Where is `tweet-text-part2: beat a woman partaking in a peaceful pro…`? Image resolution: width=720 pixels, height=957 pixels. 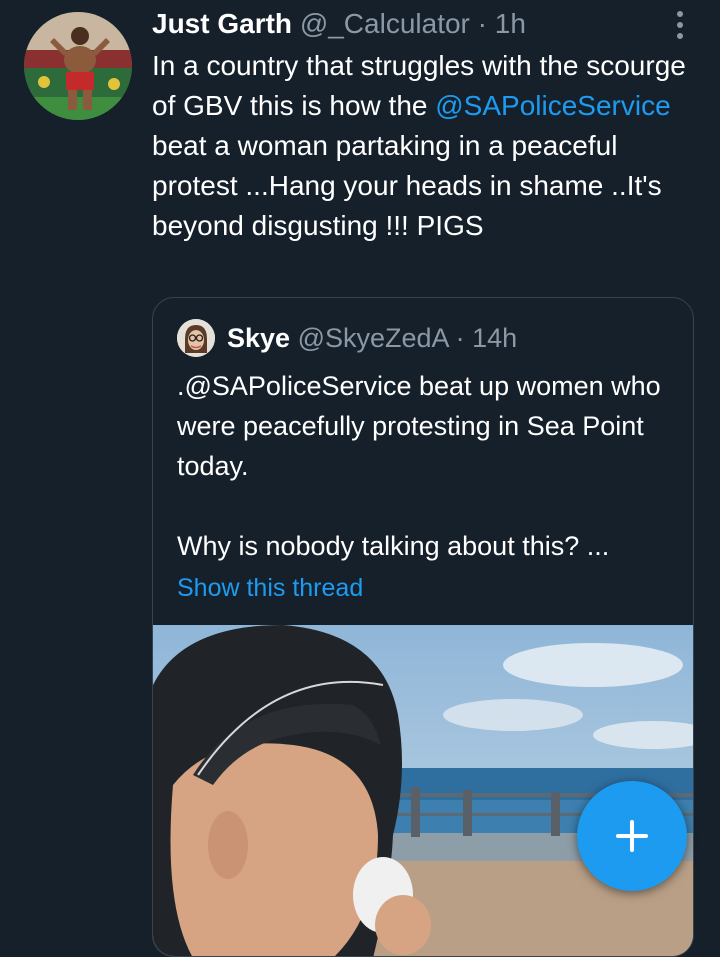
tweet-text-part2: beat a woman partaking in a peaceful pro… is located at coordinates (407, 185).